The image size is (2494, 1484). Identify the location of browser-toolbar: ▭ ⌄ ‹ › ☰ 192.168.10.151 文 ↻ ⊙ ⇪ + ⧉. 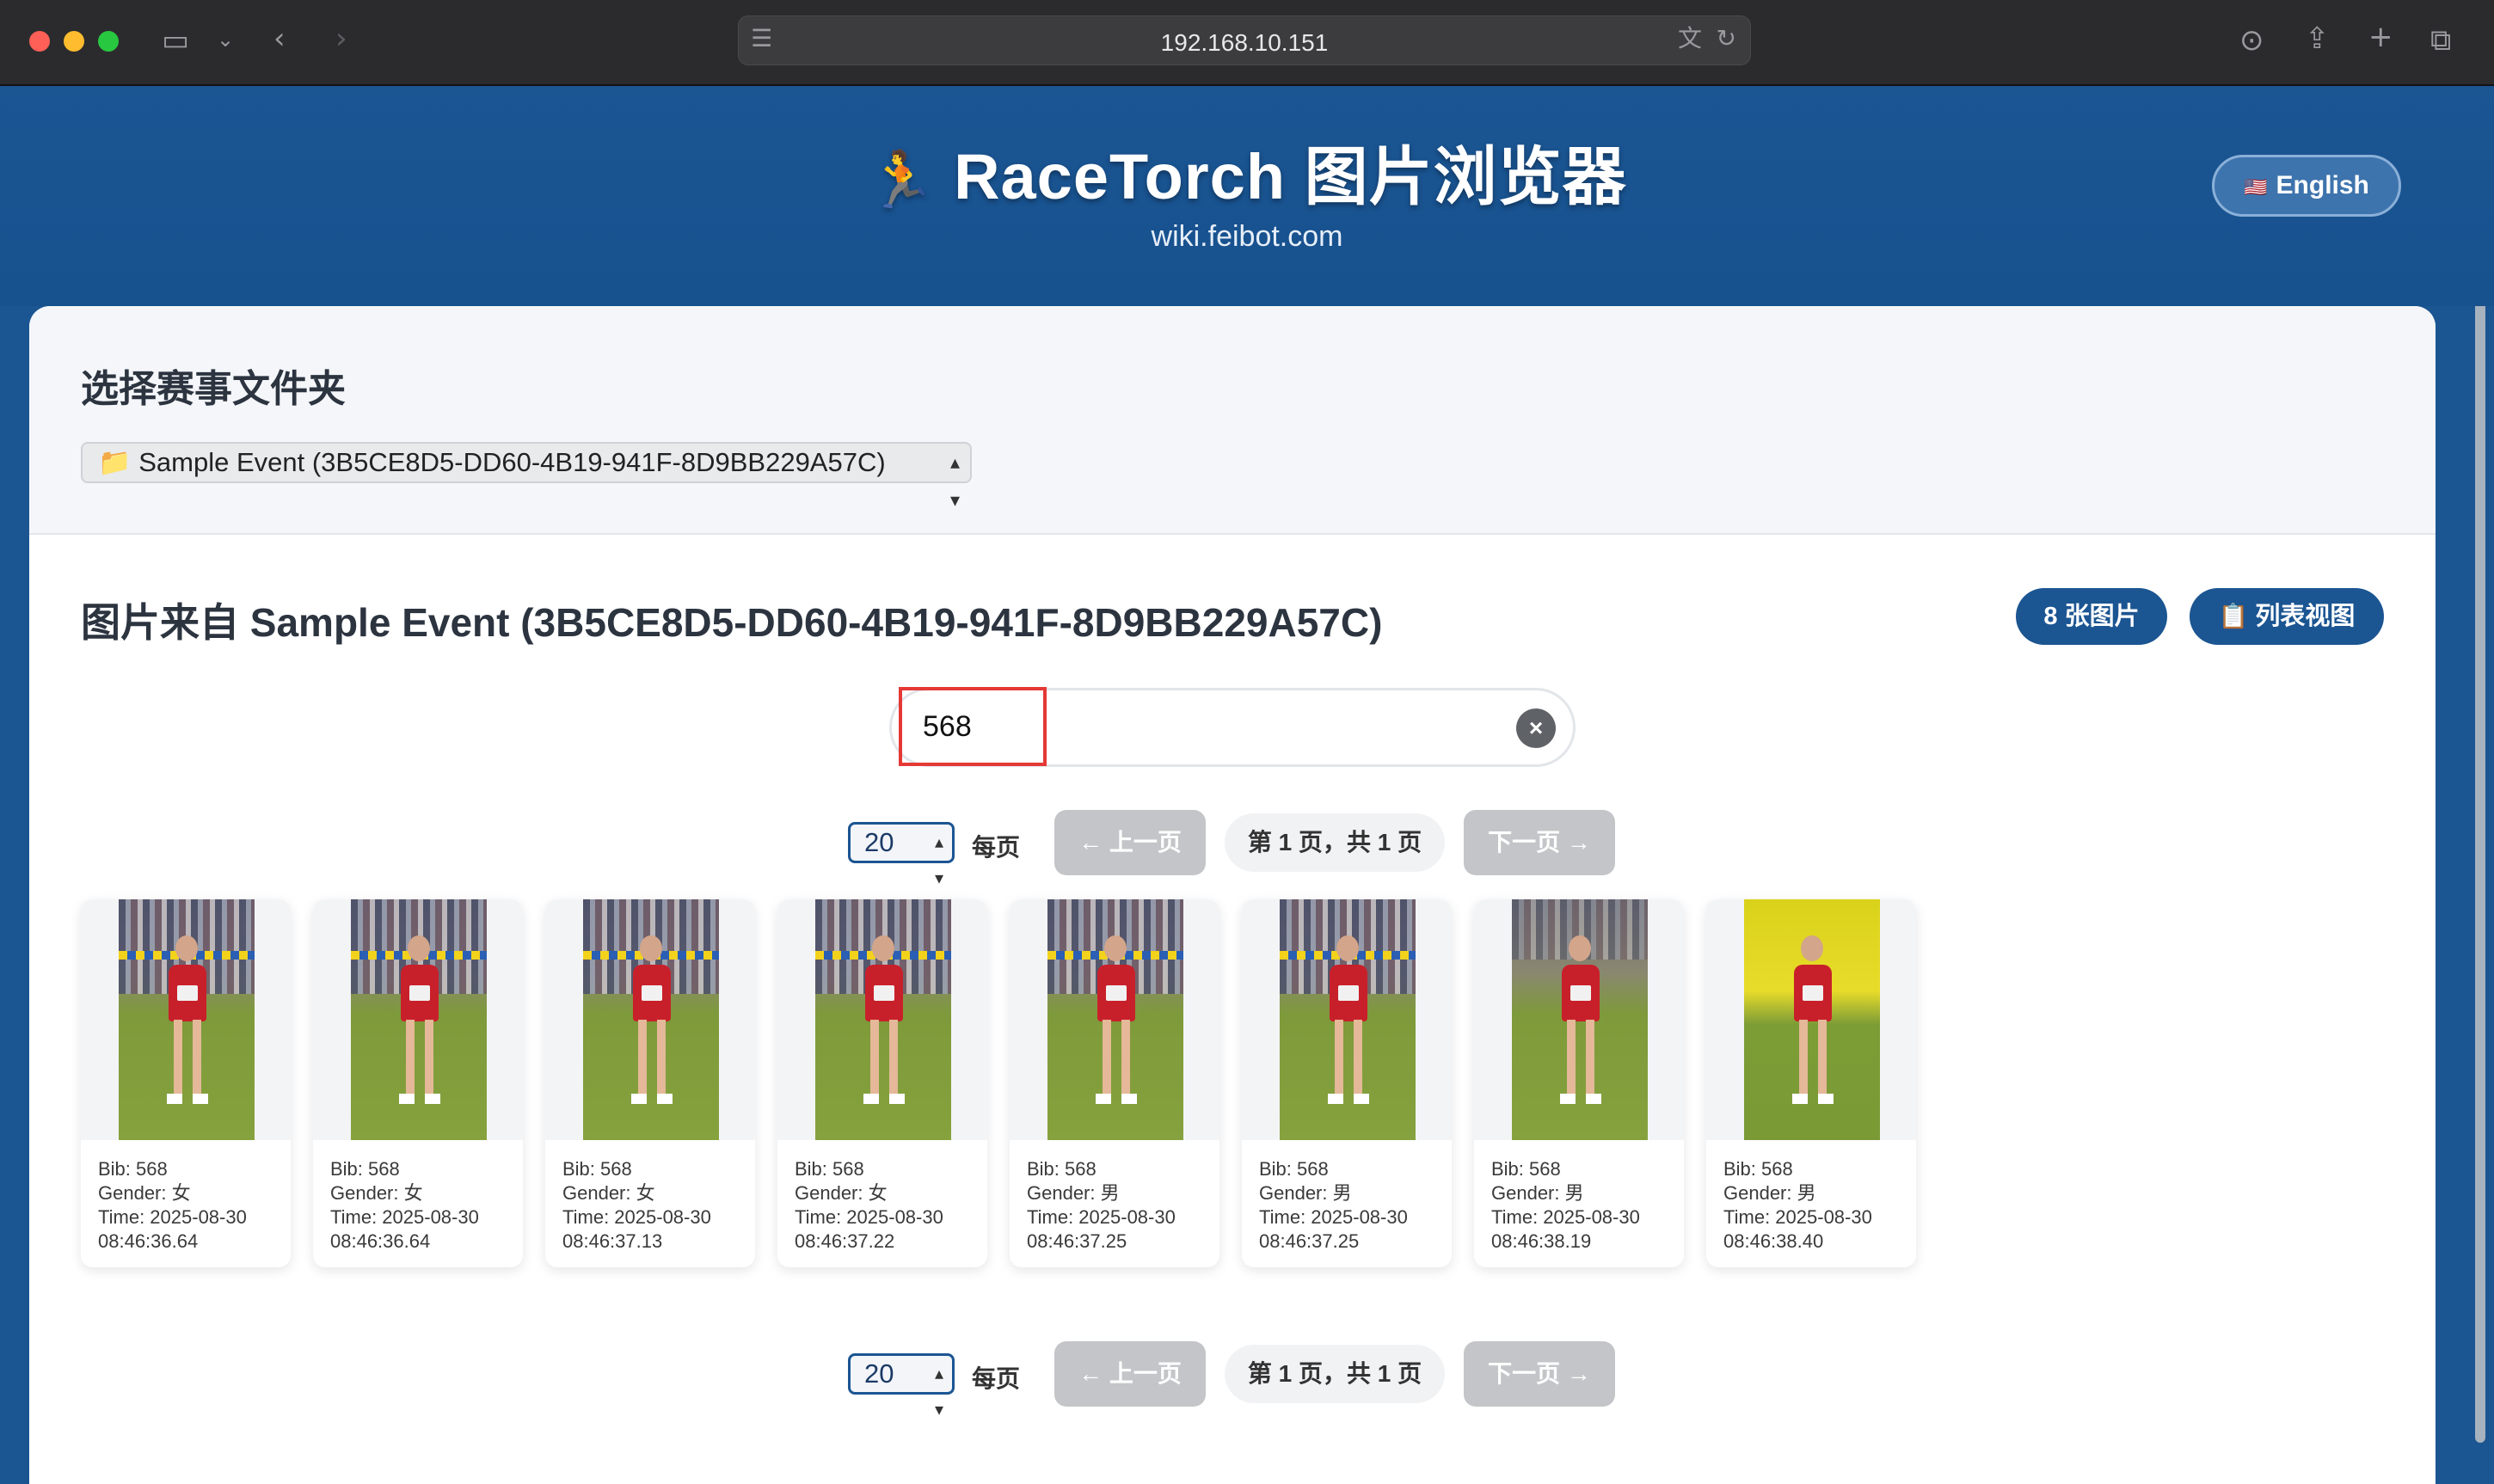
(1247, 43).